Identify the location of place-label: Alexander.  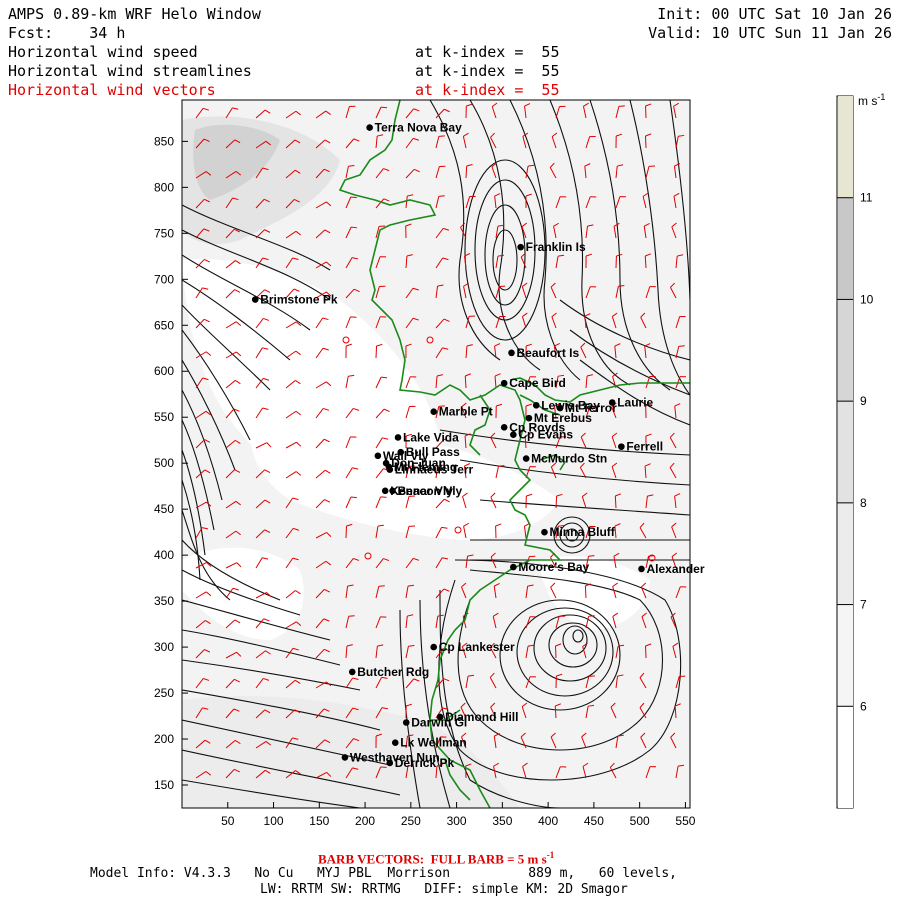
(675, 569).